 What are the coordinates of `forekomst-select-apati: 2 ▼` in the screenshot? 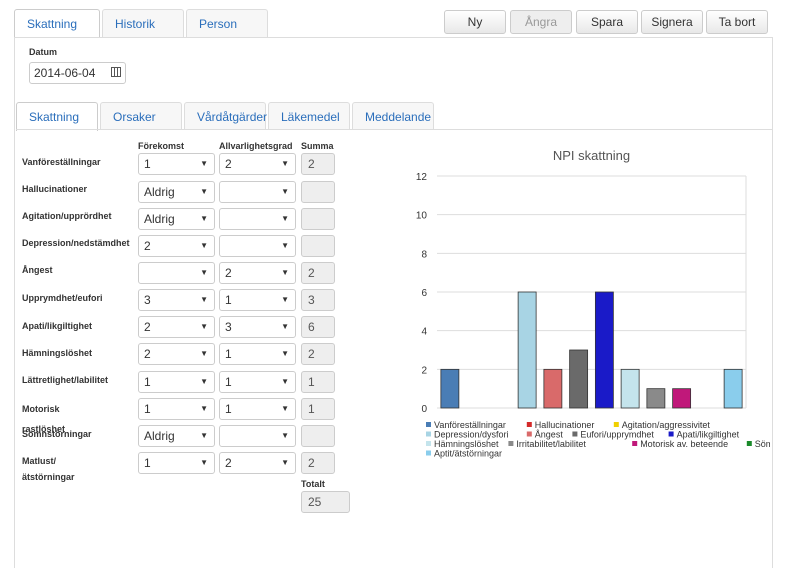 It's located at (176, 327).